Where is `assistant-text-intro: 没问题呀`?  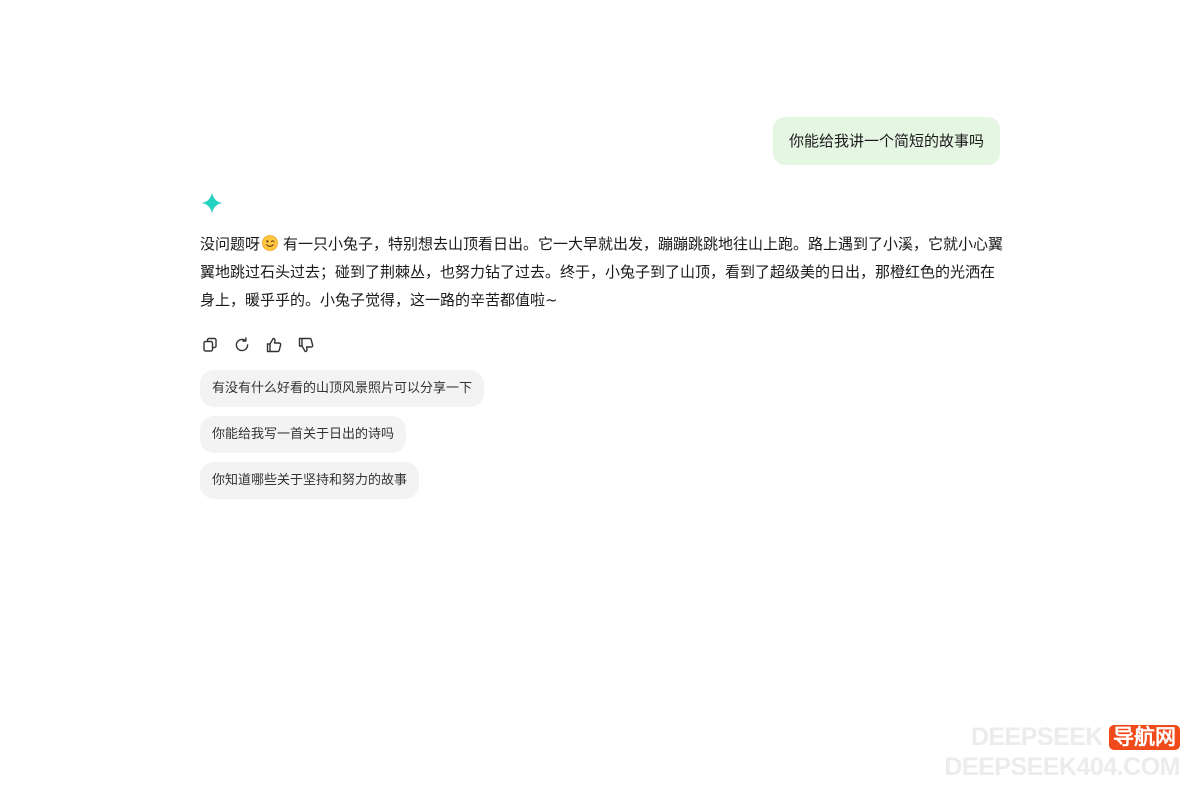
assistant-text-intro: 没问题呀 is located at coordinates (230, 244).